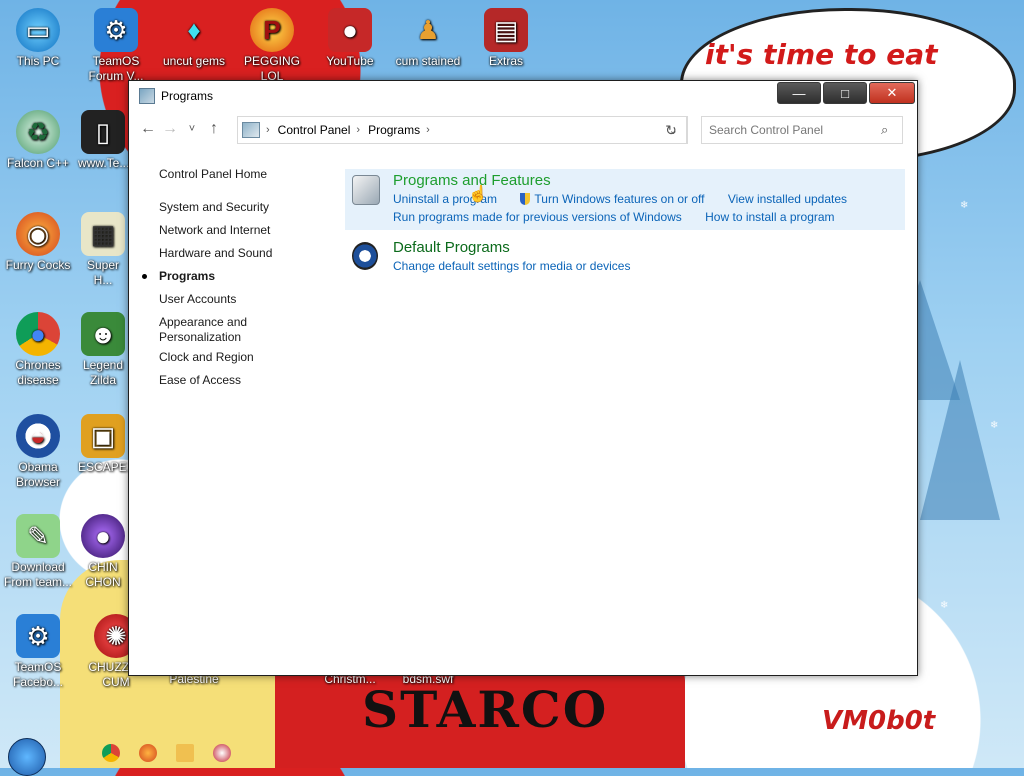 Image resolution: width=1024 pixels, height=776 pixels. What do you see at coordinates (103, 132) in the screenshot?
I see `file-icon: ▯` at bounding box center [103, 132].